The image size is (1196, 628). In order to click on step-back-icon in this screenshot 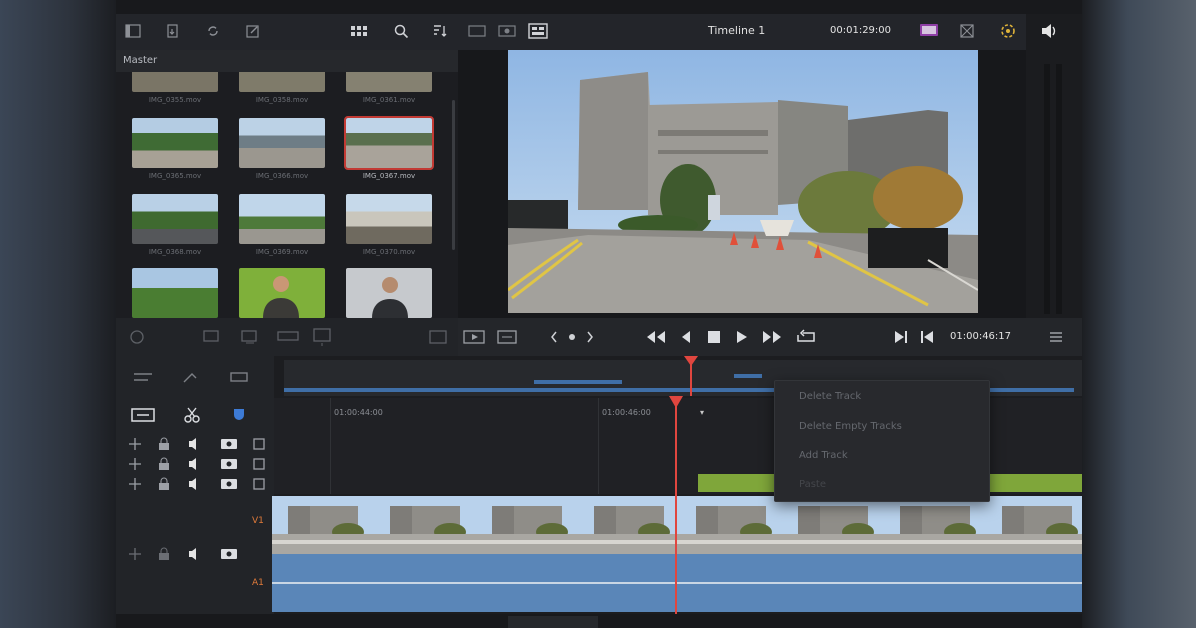, I will do `click(686, 337)`.